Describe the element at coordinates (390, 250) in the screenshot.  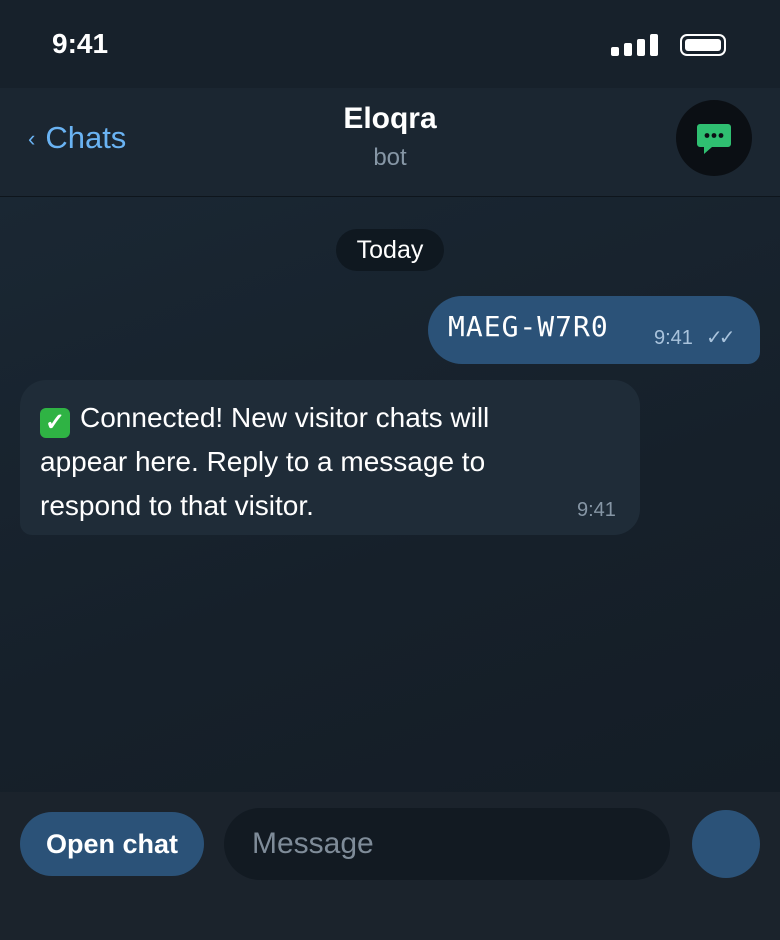
I see `date-separator: Today` at that location.